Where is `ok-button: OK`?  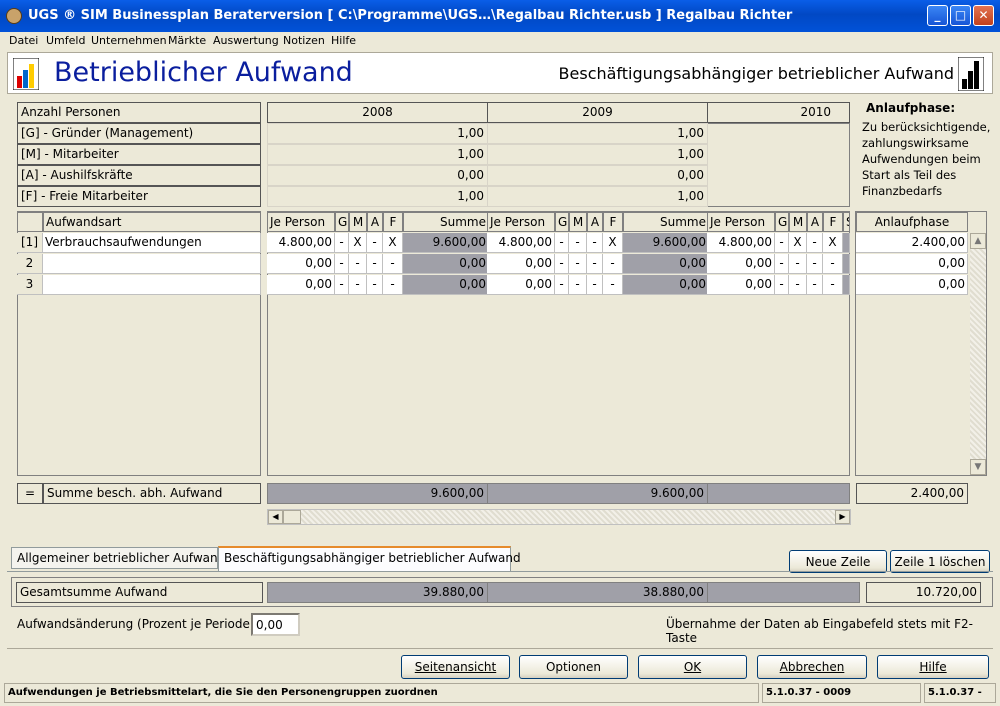 ok-button: OK is located at coordinates (692, 667).